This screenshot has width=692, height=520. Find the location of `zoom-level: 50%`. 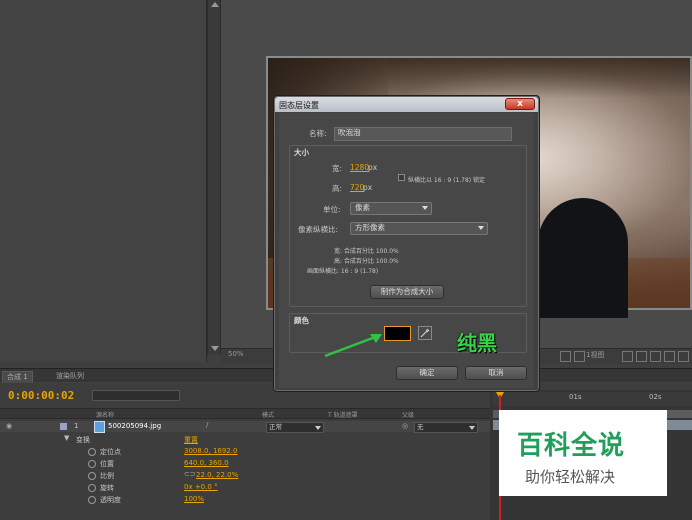

zoom-level: 50% is located at coordinates (236, 354).